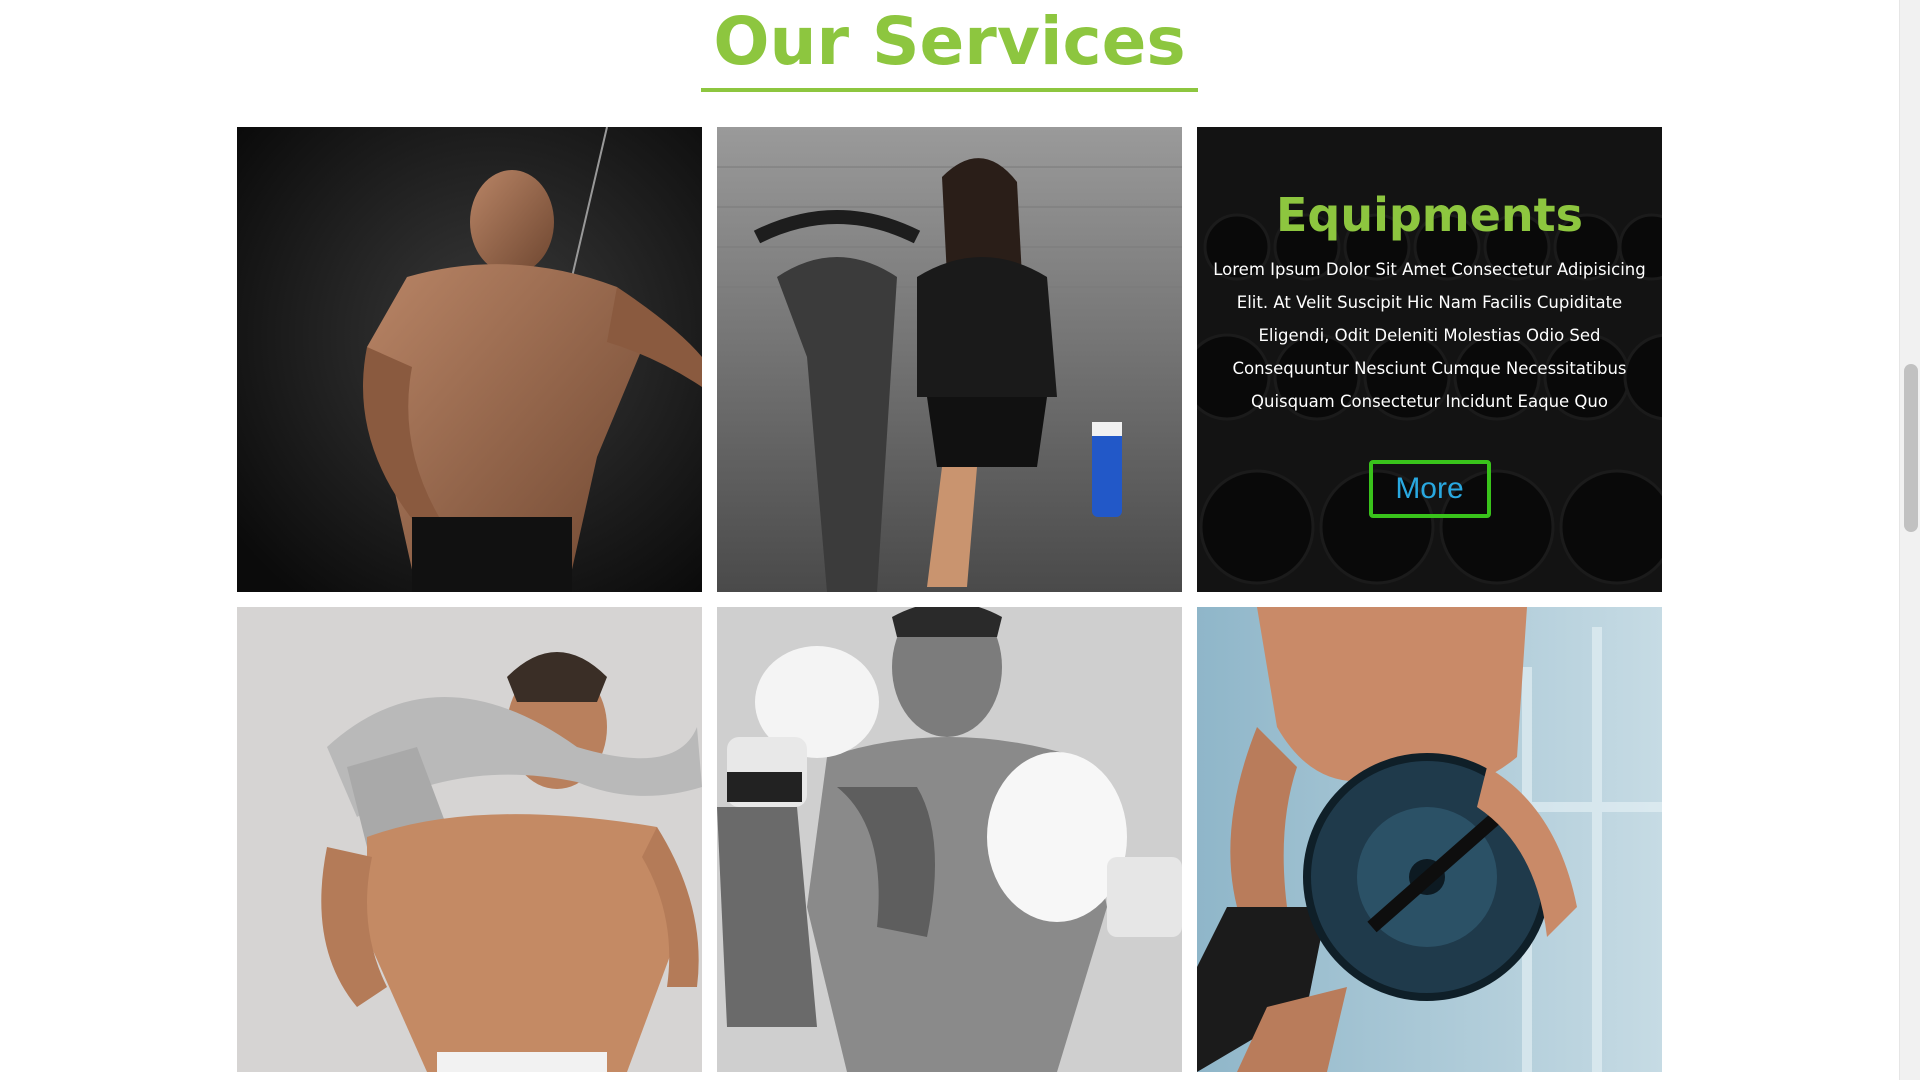 This screenshot has width=1920, height=1080. What do you see at coordinates (1909, 540) in the screenshot?
I see `scrollbar-track` at bounding box center [1909, 540].